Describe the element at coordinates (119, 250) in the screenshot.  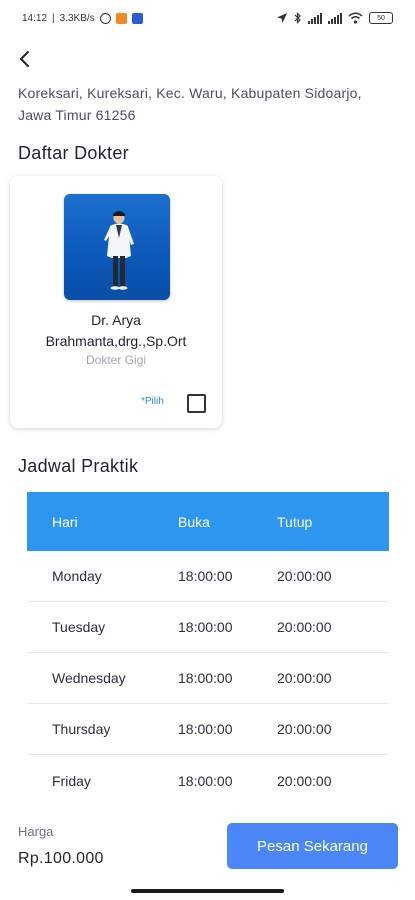
I see `doctor-figure` at that location.